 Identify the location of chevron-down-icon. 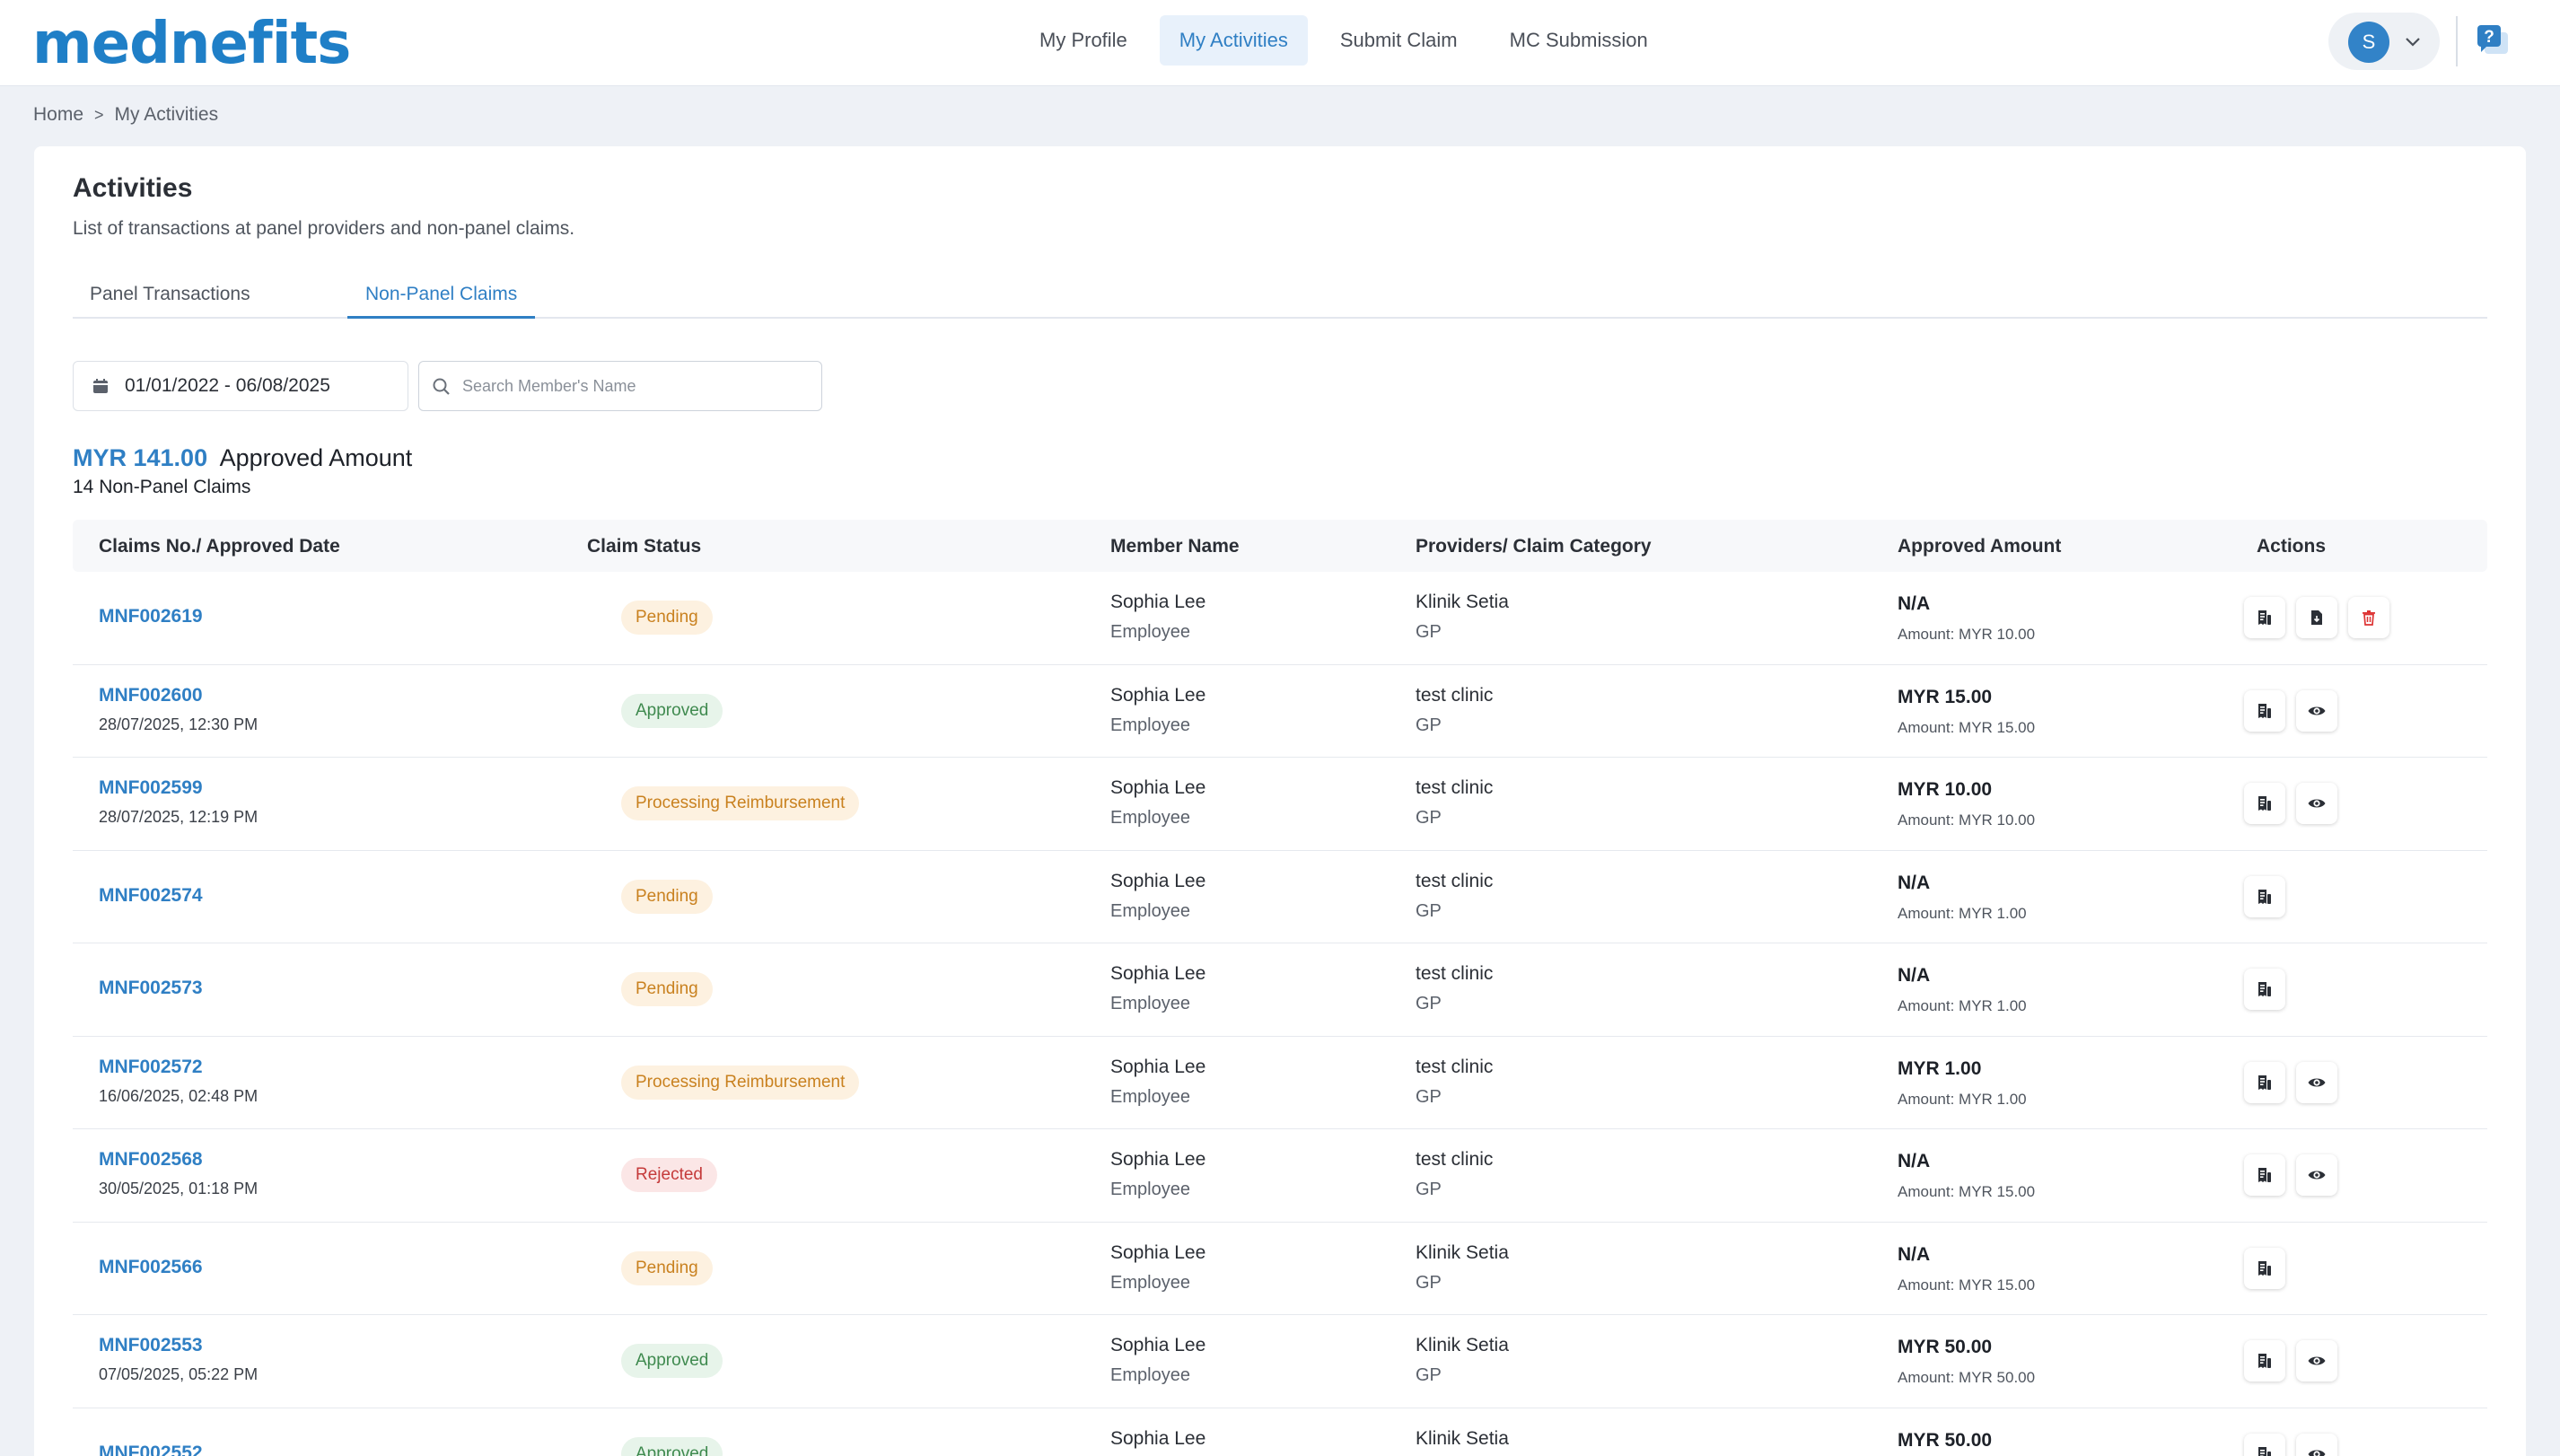
(2413, 43).